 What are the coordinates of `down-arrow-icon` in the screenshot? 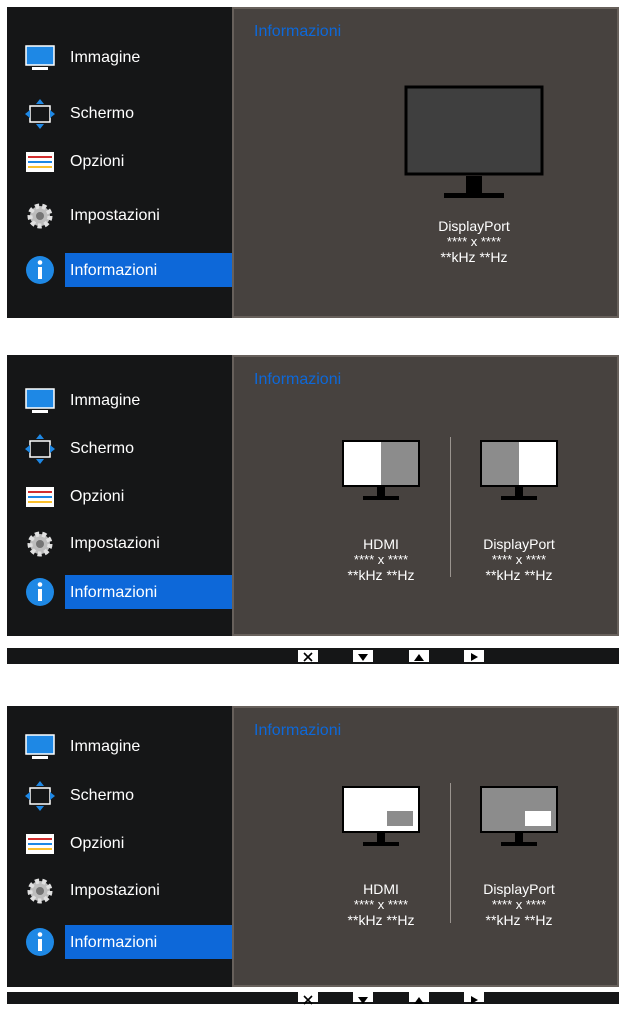 It's located at (363, 657).